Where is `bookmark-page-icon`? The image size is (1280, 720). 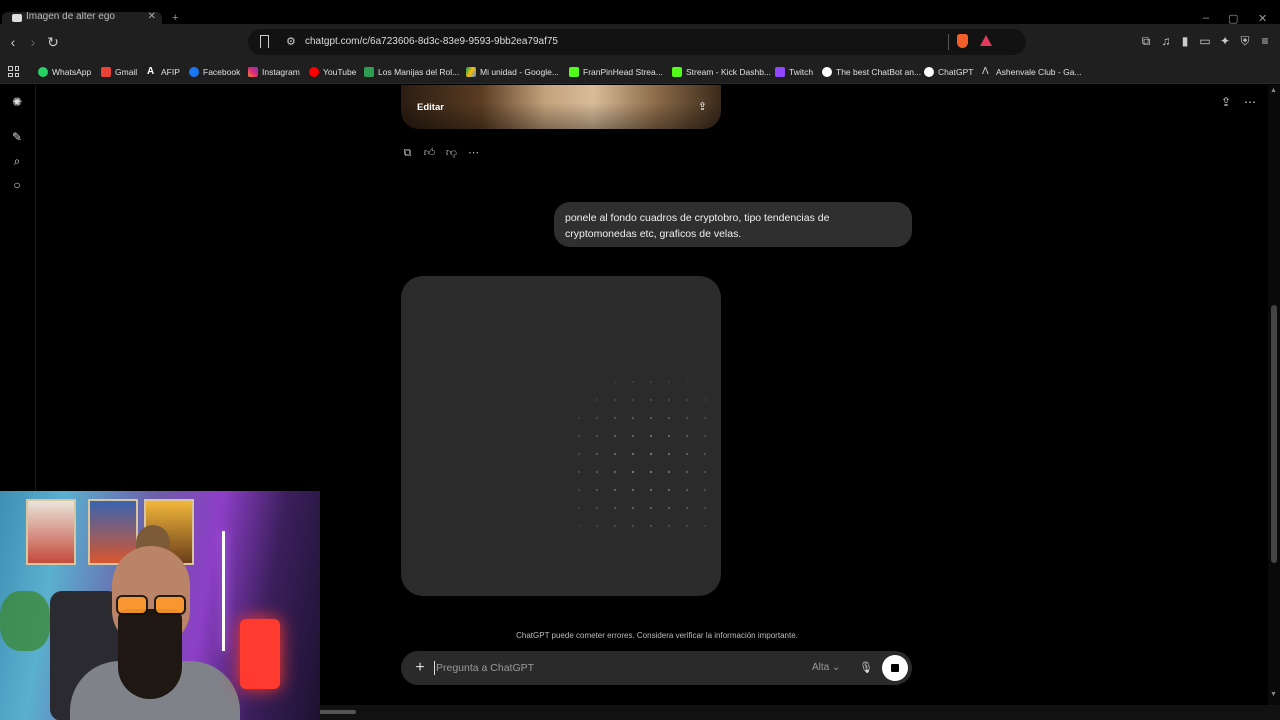 bookmark-page-icon is located at coordinates (264, 41).